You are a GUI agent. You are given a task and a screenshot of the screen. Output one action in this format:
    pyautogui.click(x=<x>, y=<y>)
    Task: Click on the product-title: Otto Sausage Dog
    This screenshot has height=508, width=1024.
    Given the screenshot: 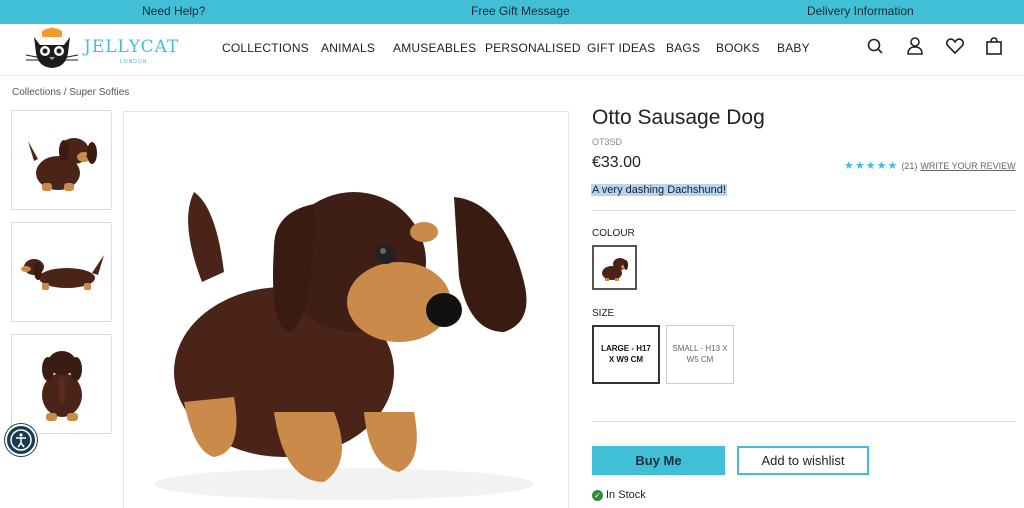 What is the action you would take?
    pyautogui.click(x=678, y=117)
    